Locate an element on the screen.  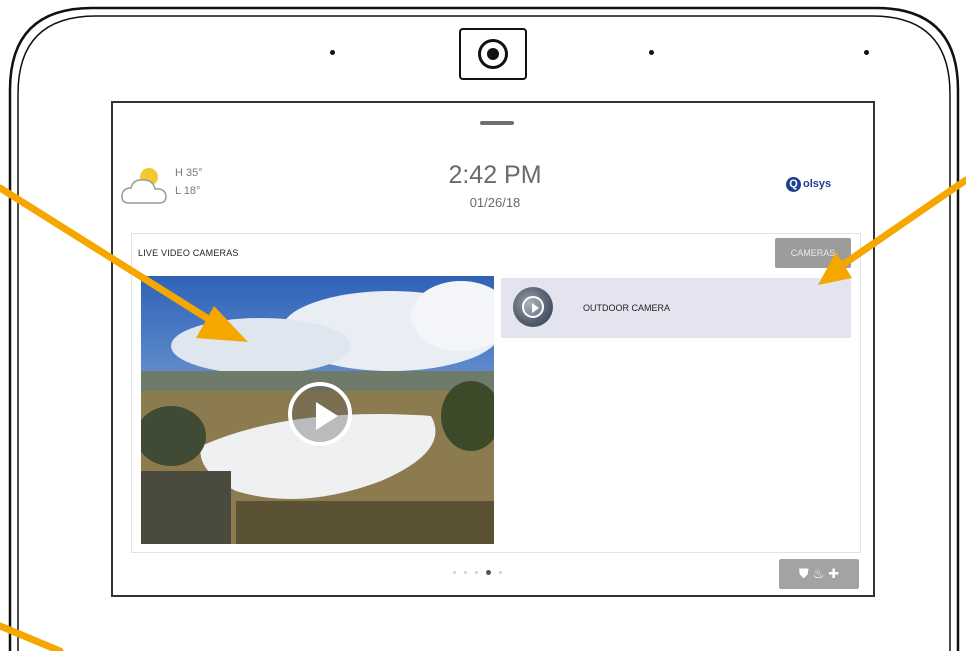
page-dot-active is located at coordinates (488, 572).